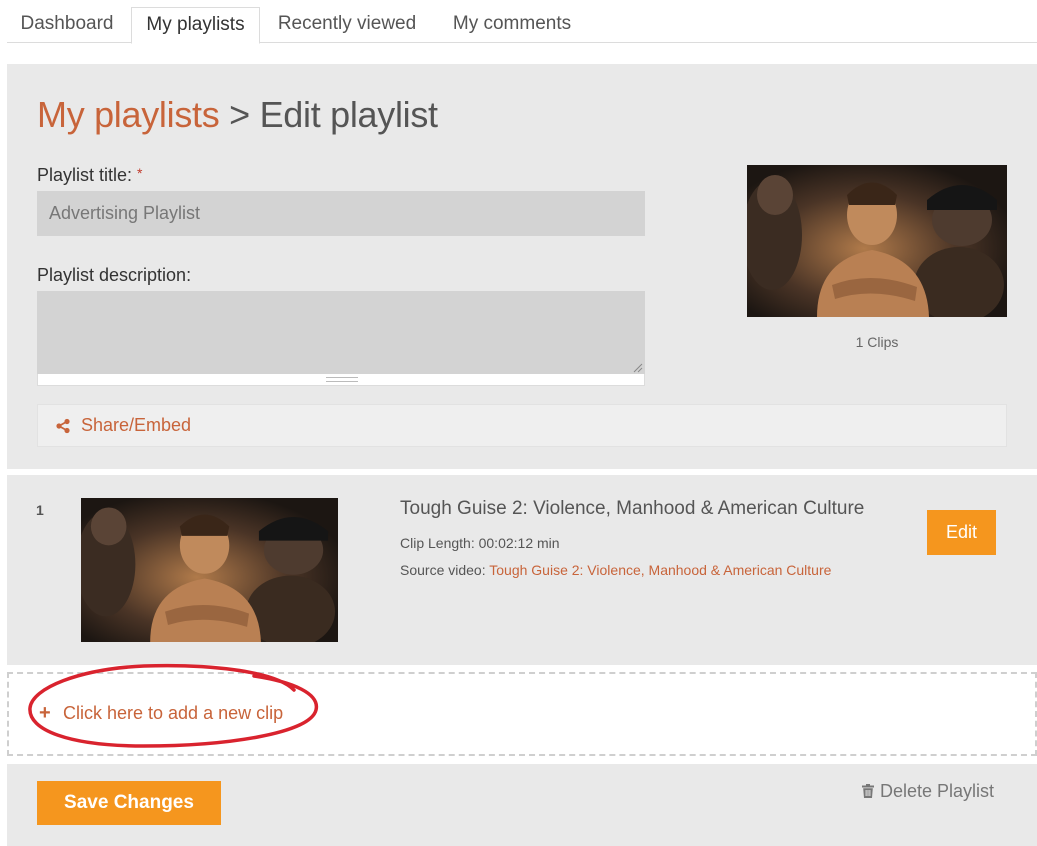 The height and width of the screenshot is (846, 1037). Describe the element at coordinates (522, 714) in the screenshot. I see `add-new-clip-button: + Click here to add a new clip` at that location.